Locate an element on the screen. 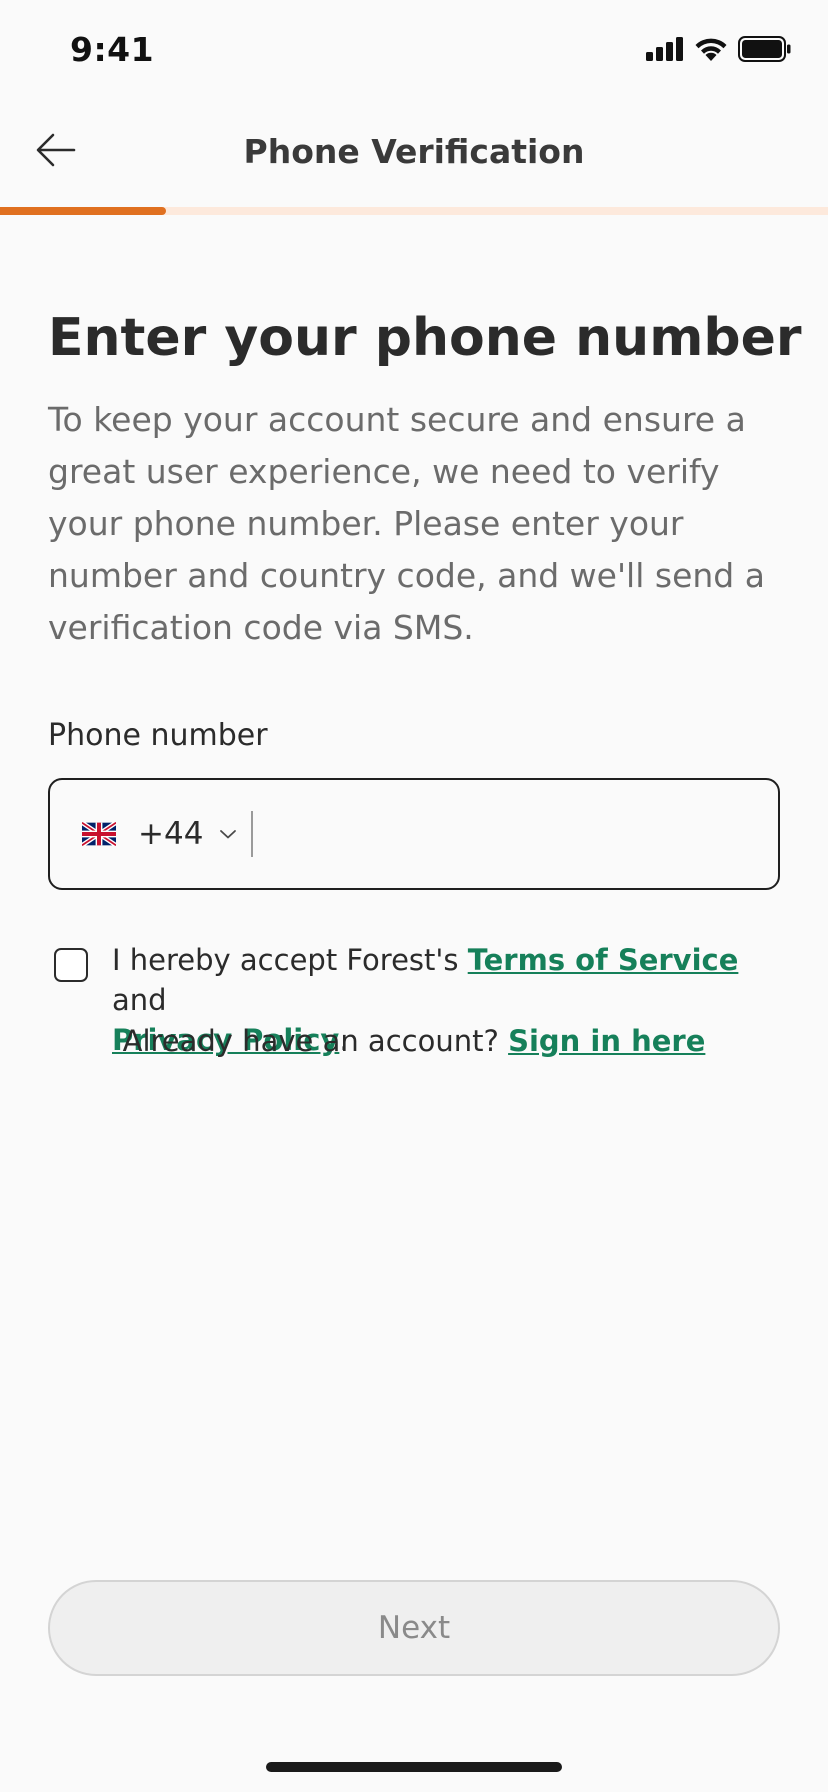  phone-number-label: Phone number is located at coordinates (158, 735).